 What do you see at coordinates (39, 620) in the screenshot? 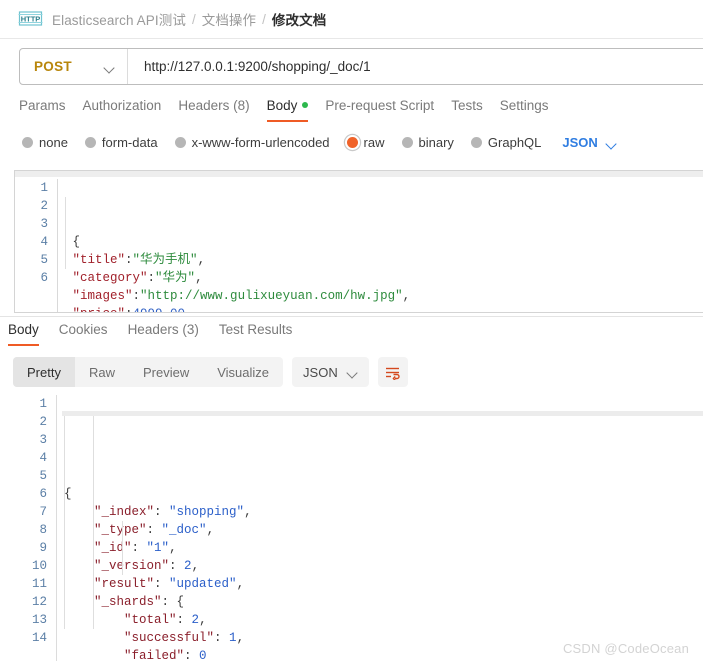
I see `line-number: 13` at bounding box center [39, 620].